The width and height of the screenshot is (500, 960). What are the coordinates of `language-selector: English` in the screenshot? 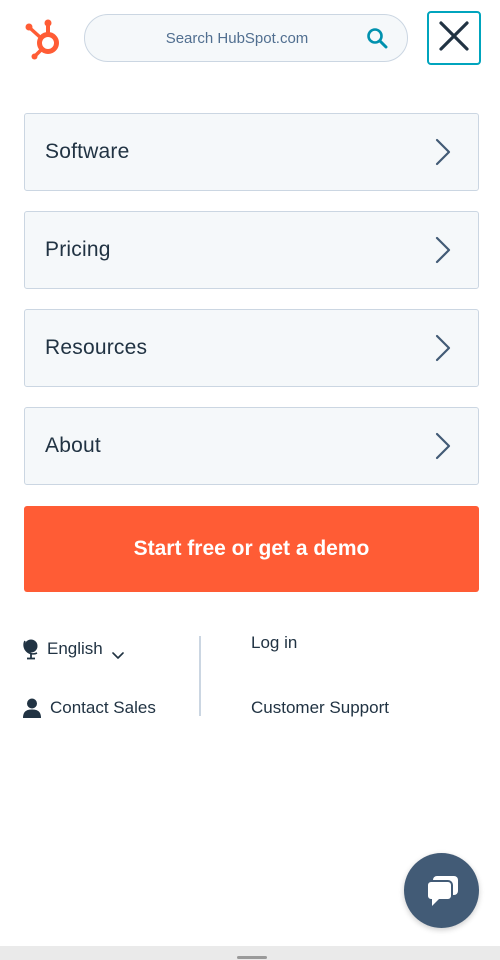 It's located at (73, 649).